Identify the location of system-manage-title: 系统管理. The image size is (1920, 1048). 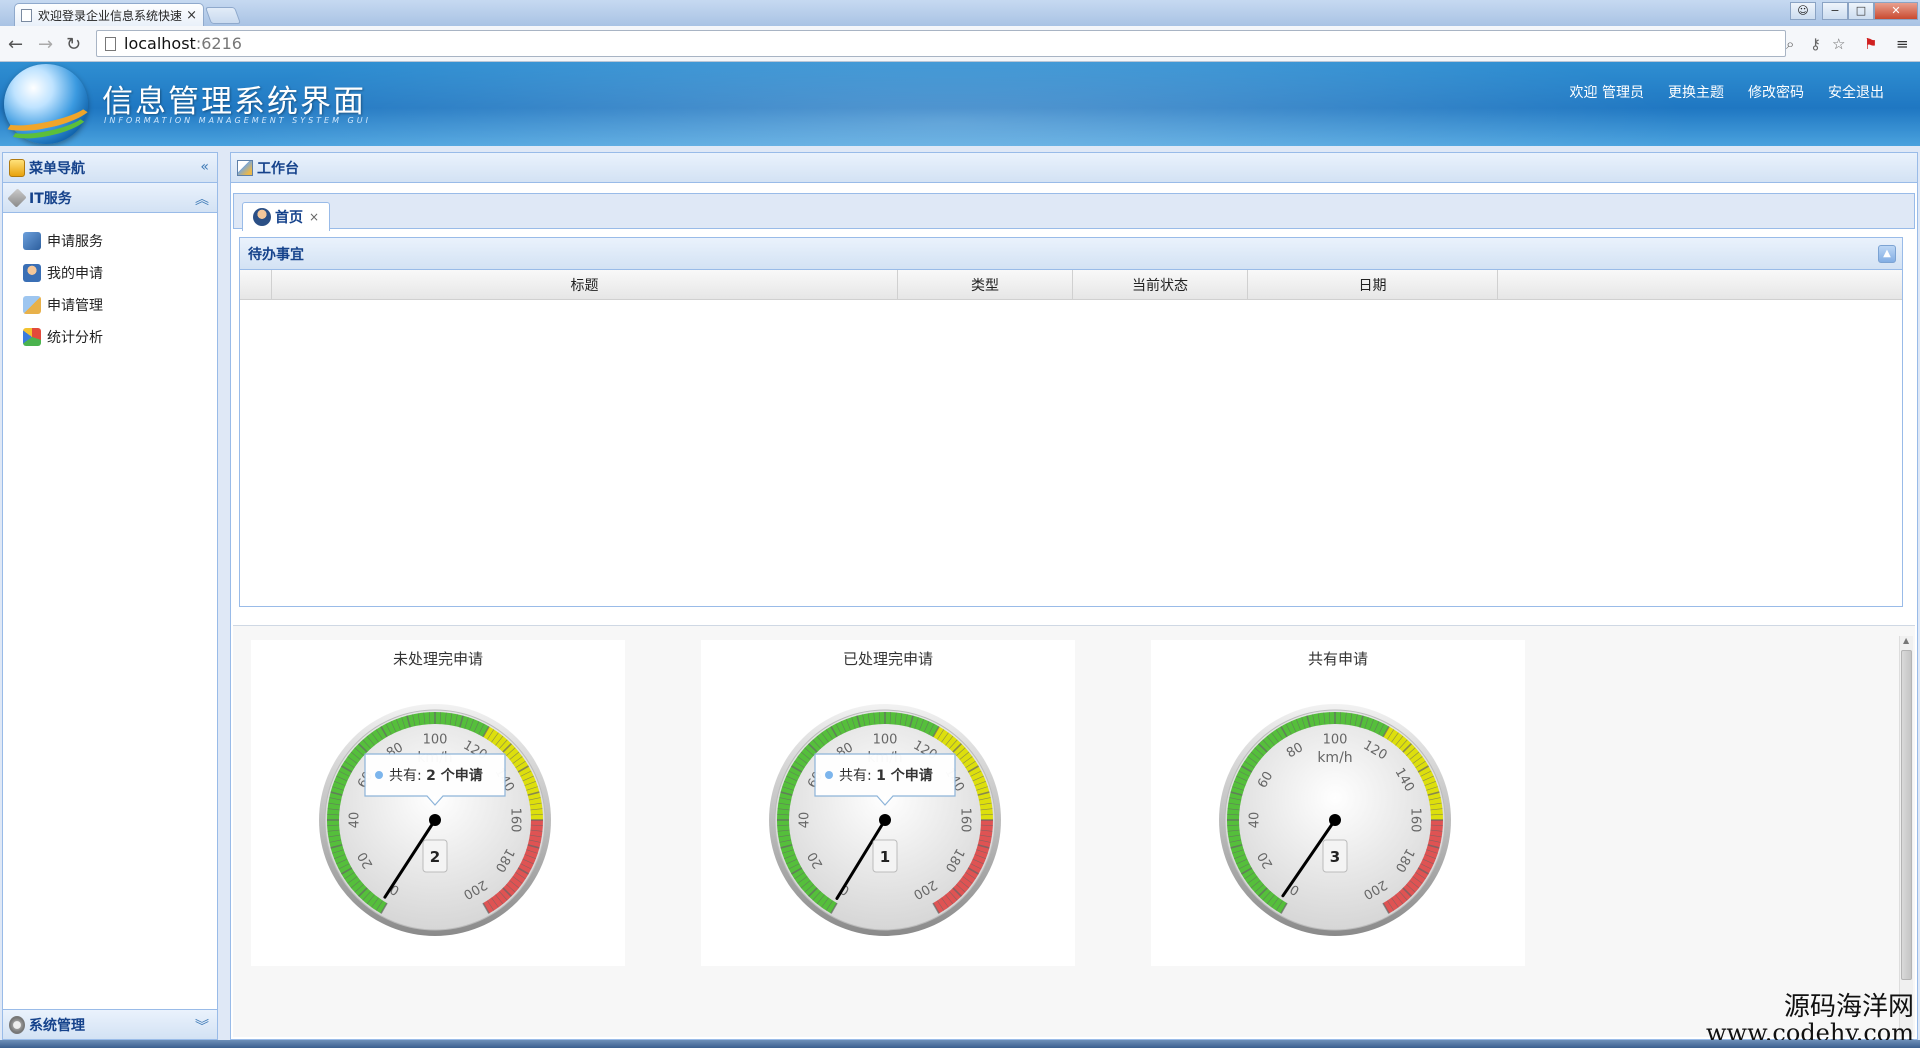
(57, 1025).